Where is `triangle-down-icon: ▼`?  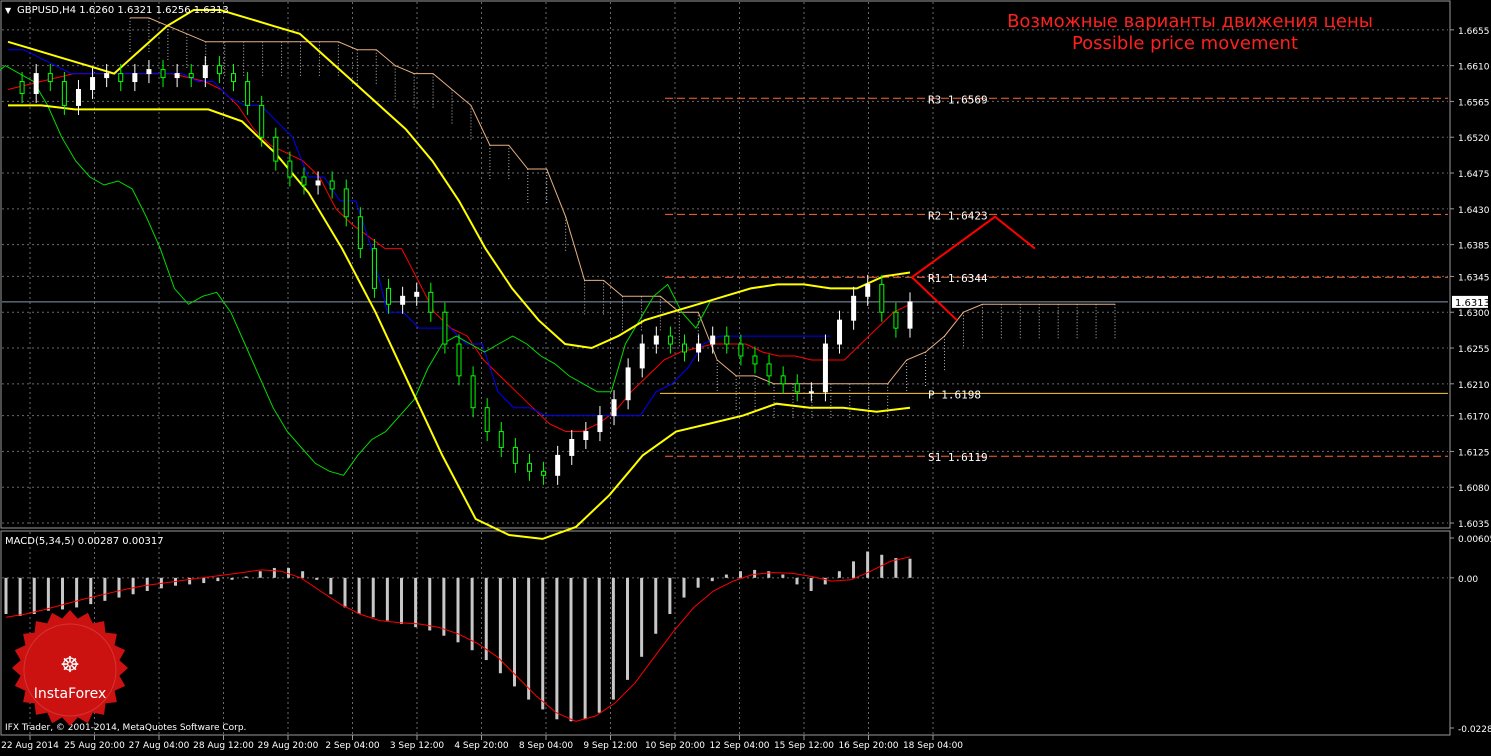 triangle-down-icon: ▼ is located at coordinates (8, 10).